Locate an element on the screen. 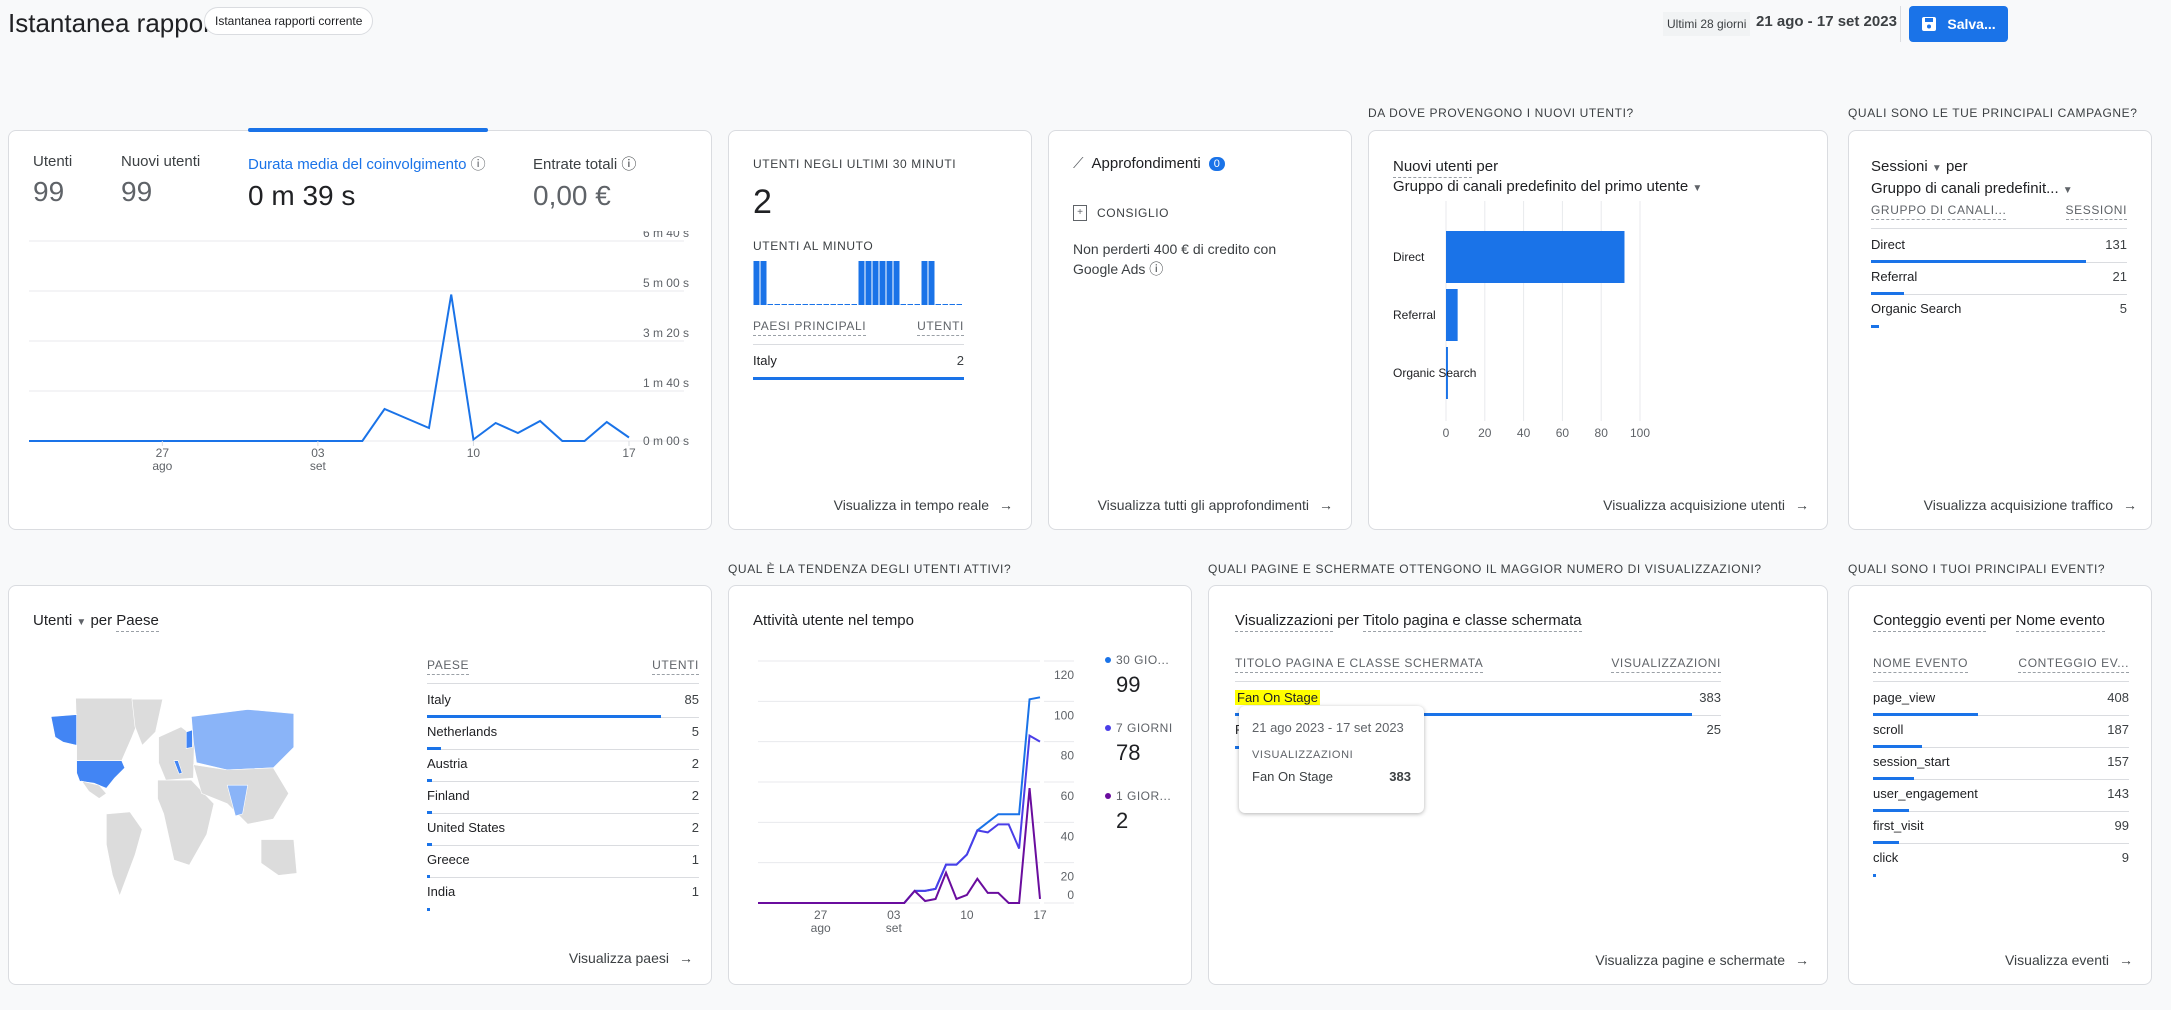 The image size is (2171, 1010). snapshot-chip: Istantanea rapporti corrente is located at coordinates (289, 21).